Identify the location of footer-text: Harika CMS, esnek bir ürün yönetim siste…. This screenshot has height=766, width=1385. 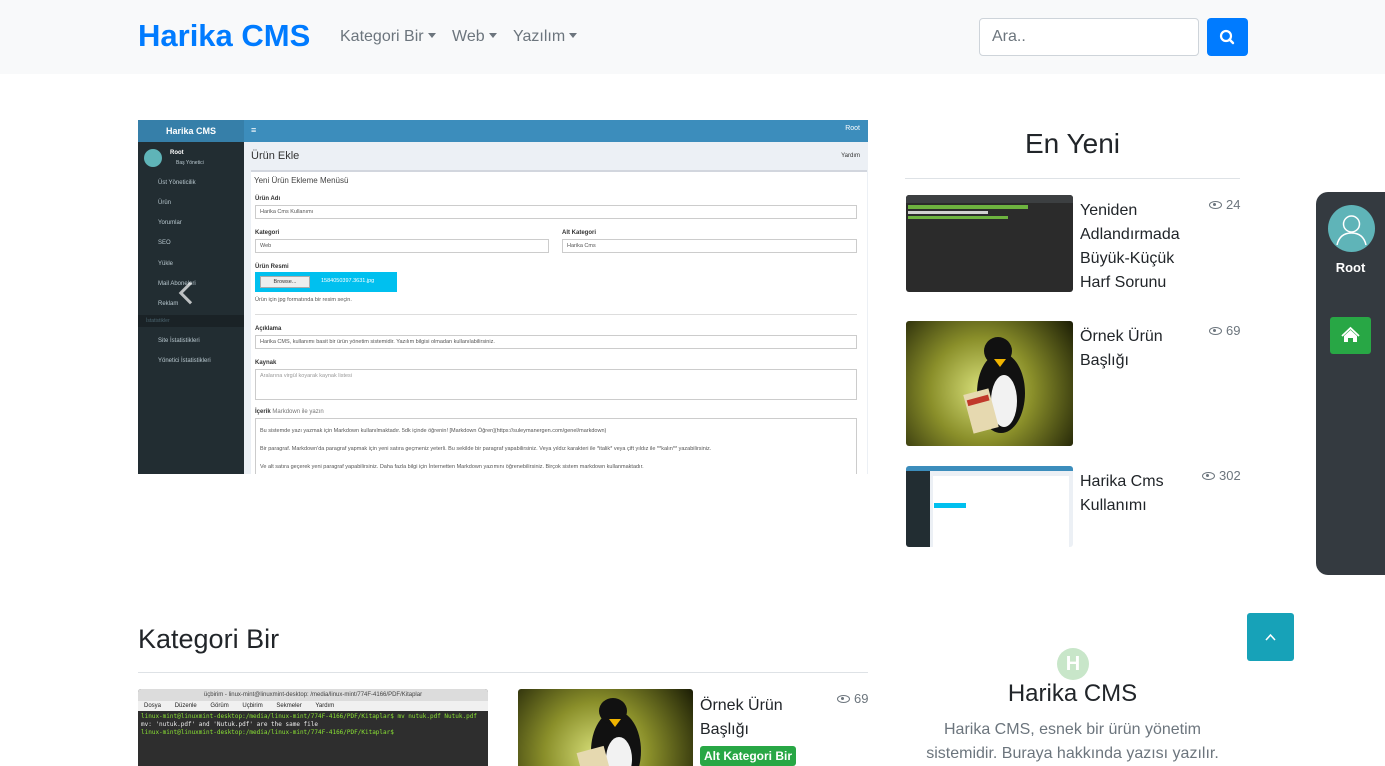
(1072, 741).